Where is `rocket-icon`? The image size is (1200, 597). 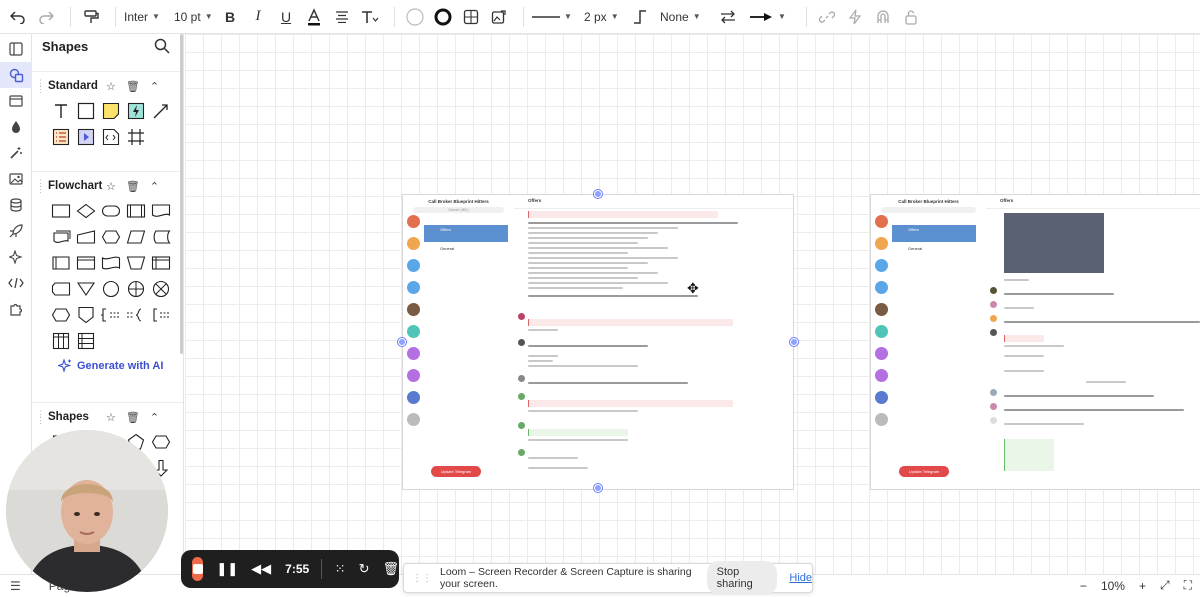
rocket-icon is located at coordinates (16, 231).